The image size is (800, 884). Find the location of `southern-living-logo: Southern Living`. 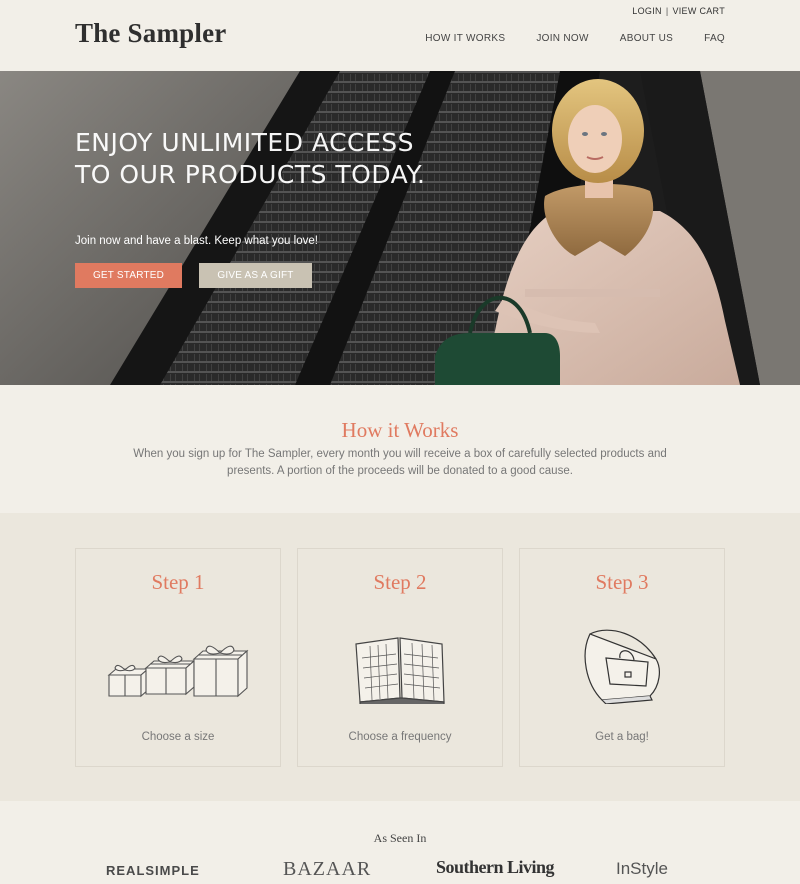

southern-living-logo: Southern Living is located at coordinates (495, 867).